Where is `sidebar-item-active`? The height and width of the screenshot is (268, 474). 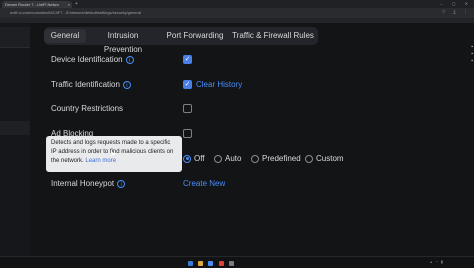 sidebar-item-active is located at coordinates (15, 128).